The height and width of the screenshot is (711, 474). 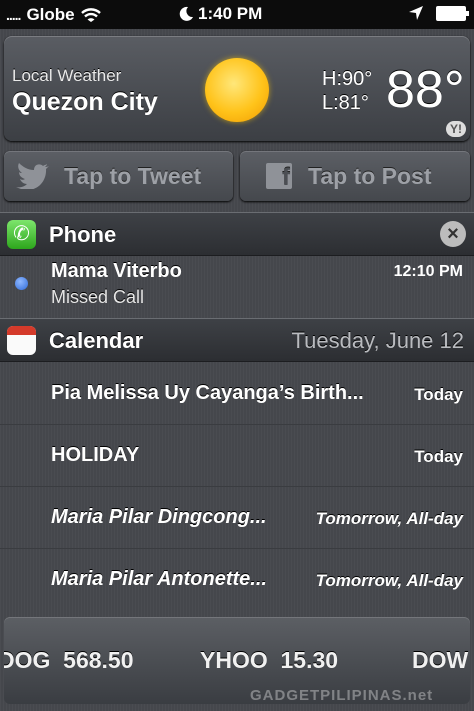 I want to click on phone-section-title: Phone, so click(x=83, y=234).